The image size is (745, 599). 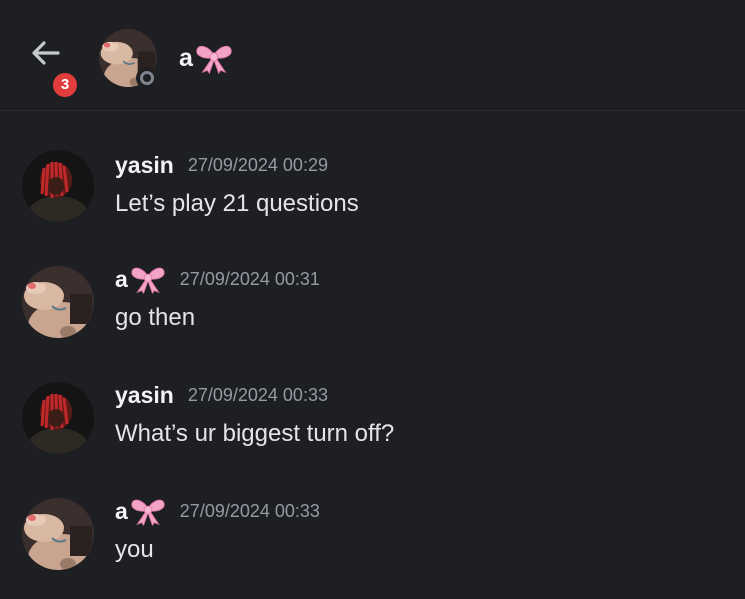 I want to click on message-header: a 27/09/2024 00:33, so click(x=217, y=511).